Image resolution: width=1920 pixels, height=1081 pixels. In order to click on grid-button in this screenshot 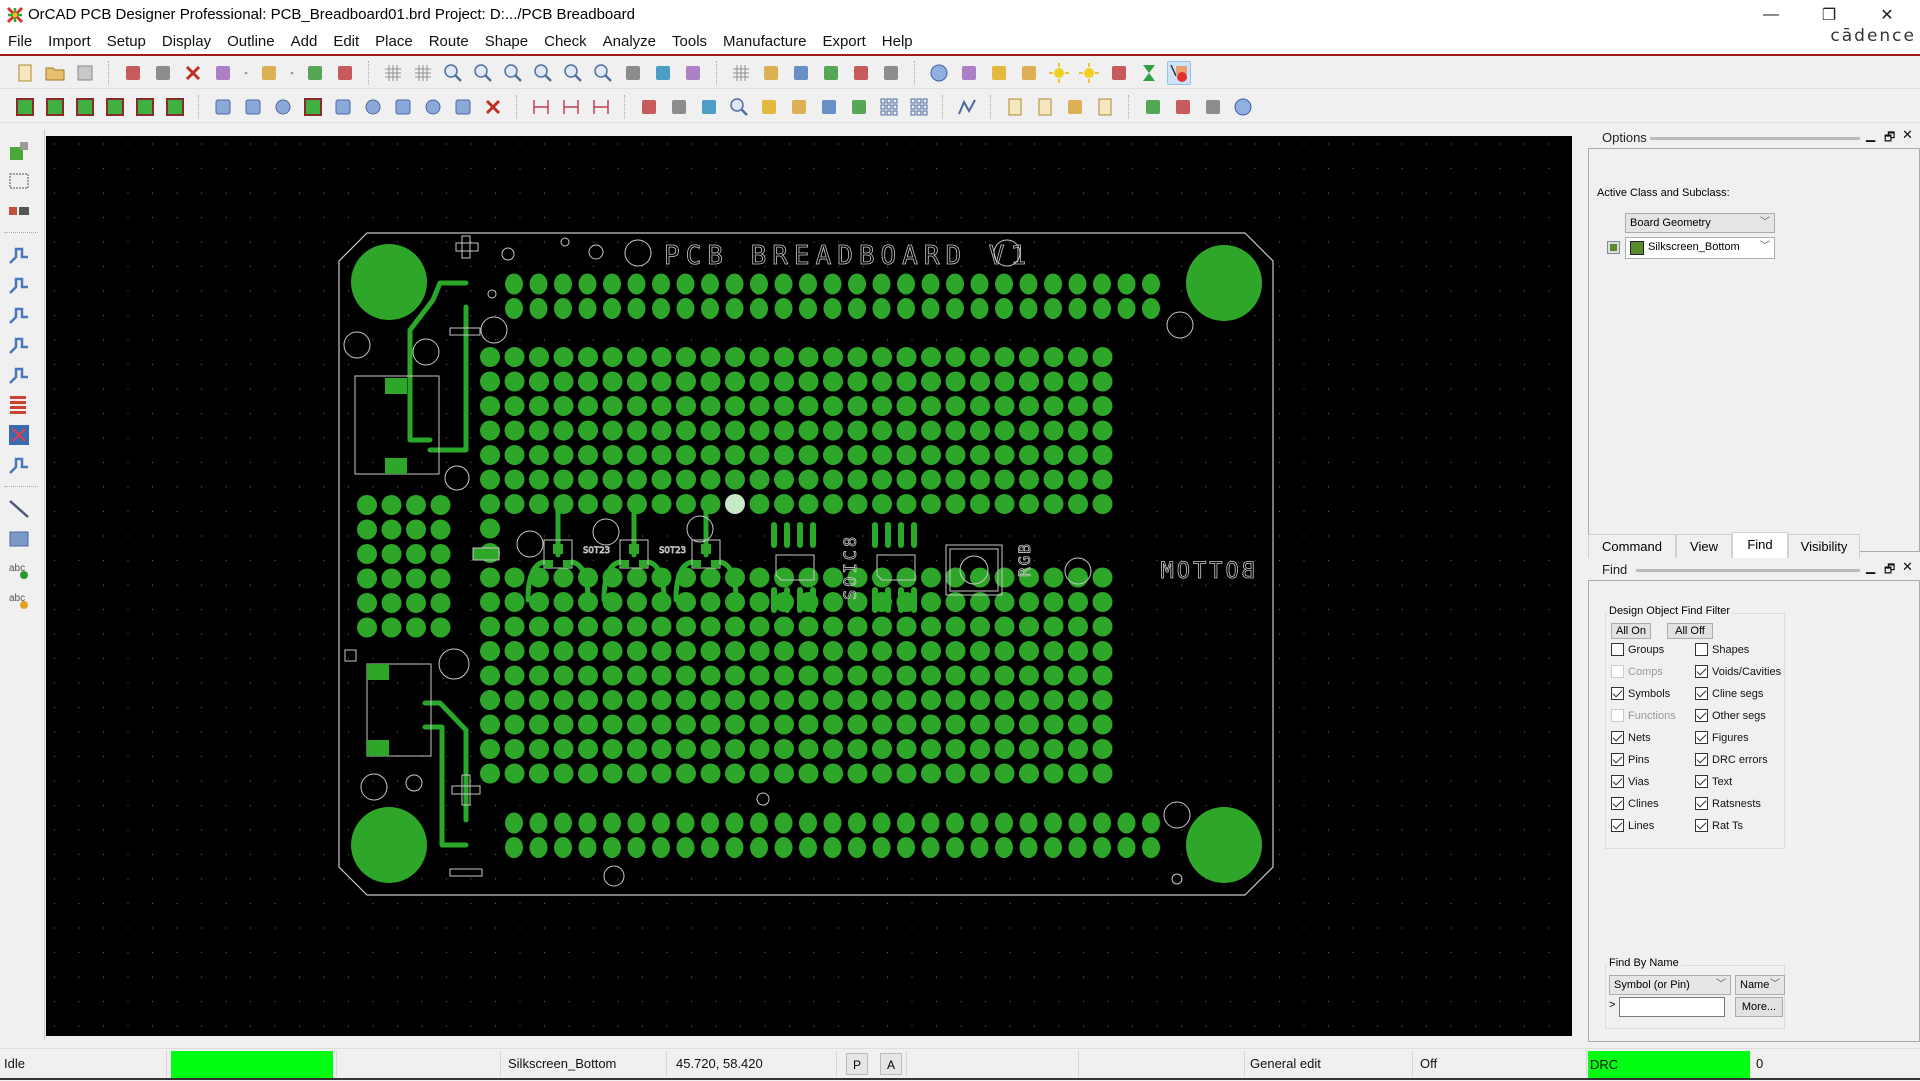, I will do `click(741, 73)`.